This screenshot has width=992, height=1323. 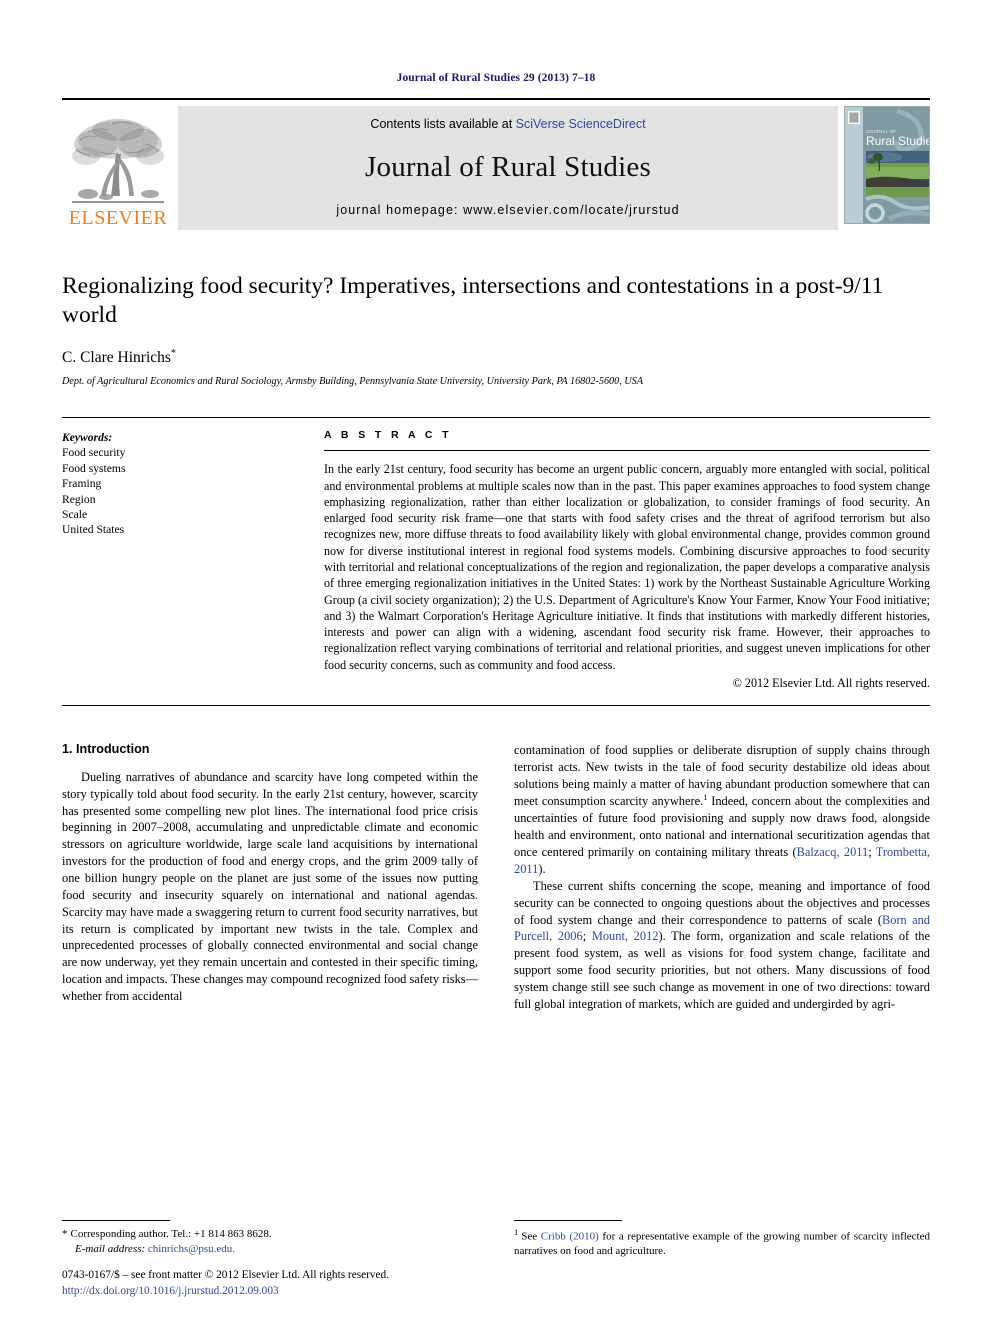 I want to click on elsevier-logo: ELSEVIER, so click(x=118, y=168).